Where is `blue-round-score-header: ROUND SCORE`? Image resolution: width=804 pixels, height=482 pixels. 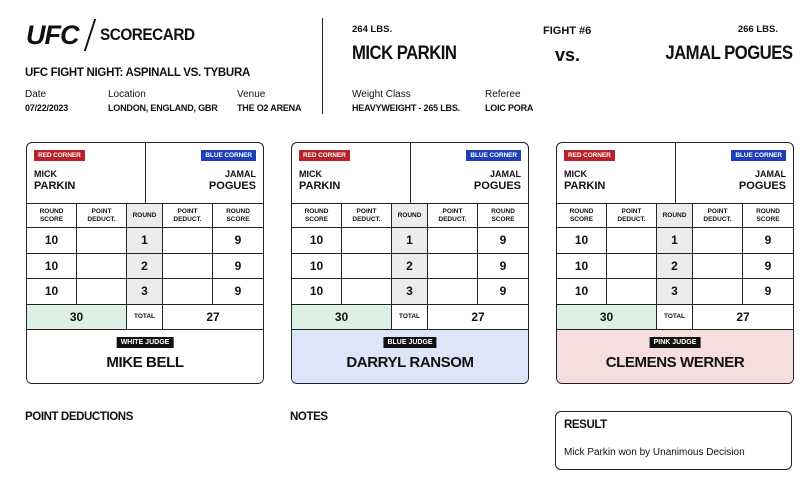 blue-round-score-header: ROUND SCORE is located at coordinates (238, 216).